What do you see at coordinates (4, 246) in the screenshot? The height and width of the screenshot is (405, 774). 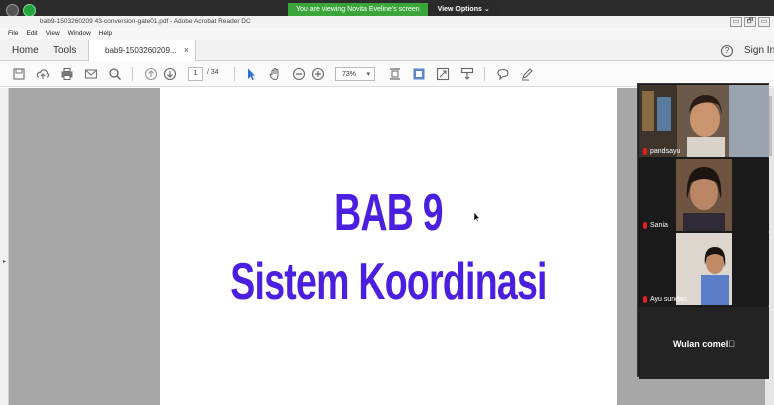 I see `navigation-pane-toggle: ▸` at bounding box center [4, 246].